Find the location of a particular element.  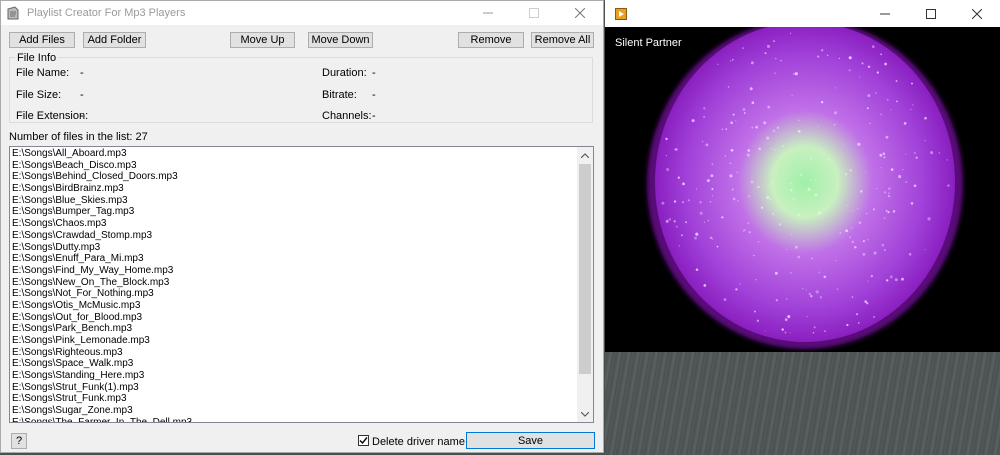

player-close-button is located at coordinates (977, 14).